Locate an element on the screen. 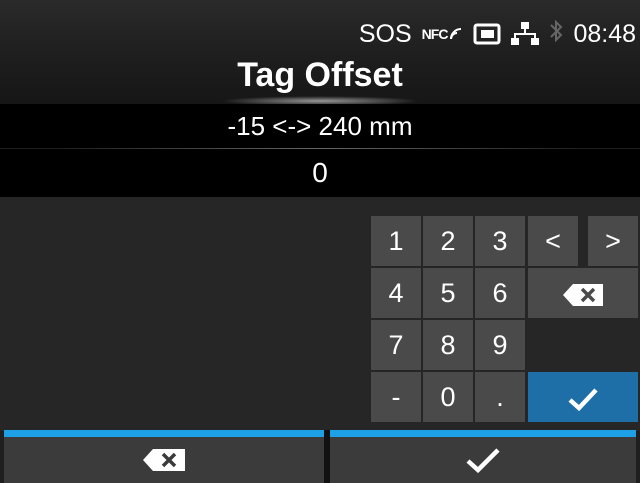 This screenshot has width=640, height=483. value-field: 0 is located at coordinates (320, 173).